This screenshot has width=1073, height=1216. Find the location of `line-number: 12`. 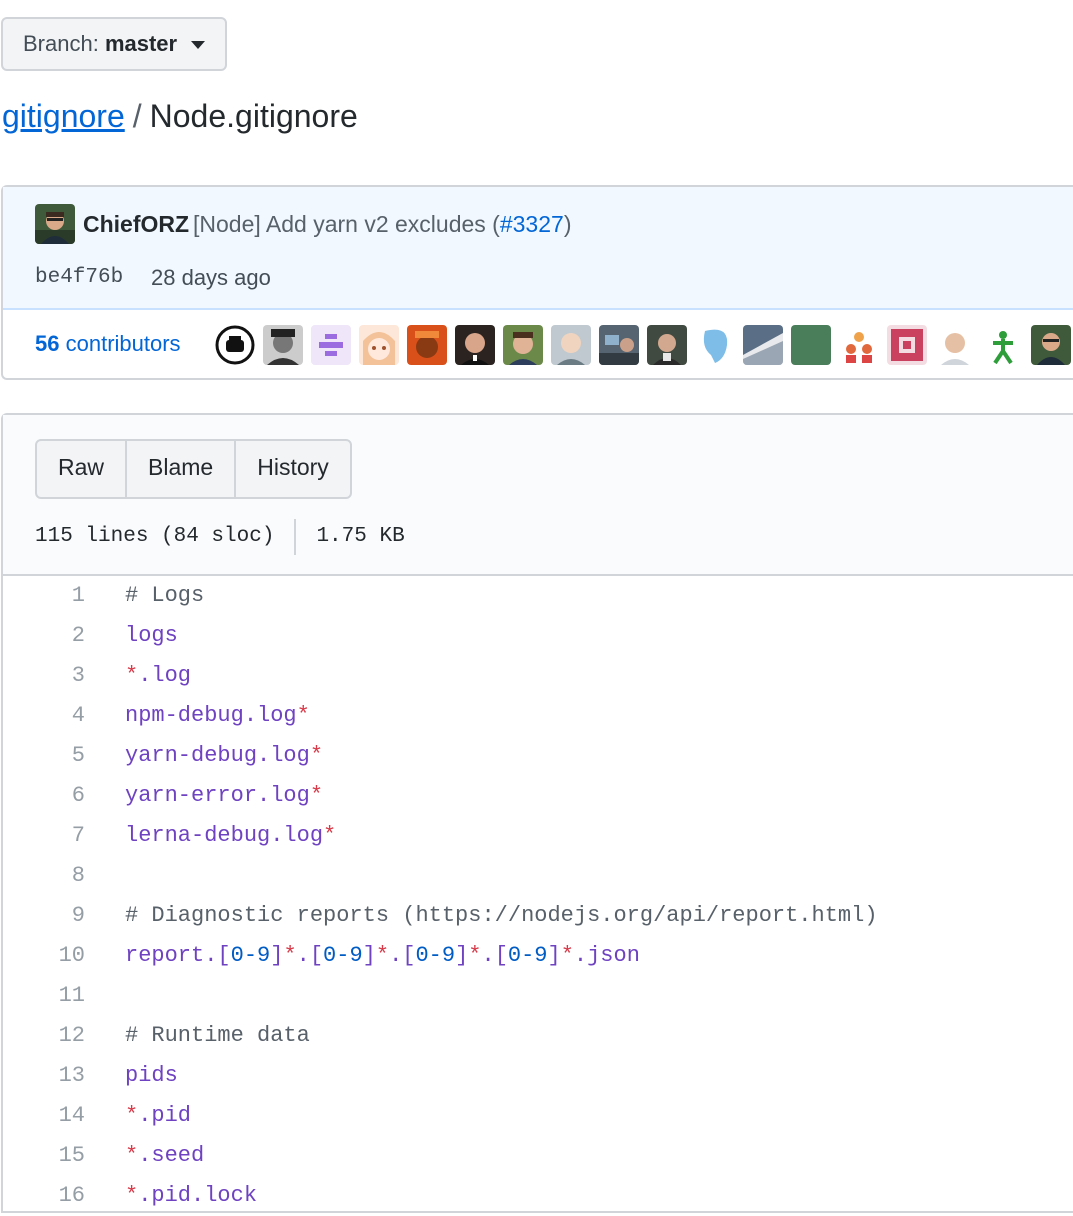

line-number: 12 is located at coordinates (44, 1036).